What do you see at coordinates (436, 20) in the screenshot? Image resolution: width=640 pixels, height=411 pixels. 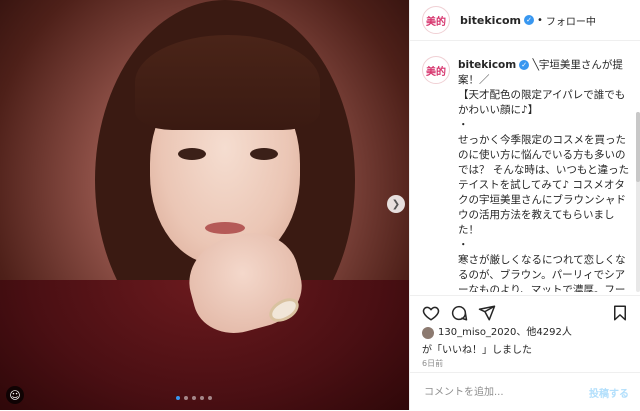 I see `avatar: 美的` at bounding box center [436, 20].